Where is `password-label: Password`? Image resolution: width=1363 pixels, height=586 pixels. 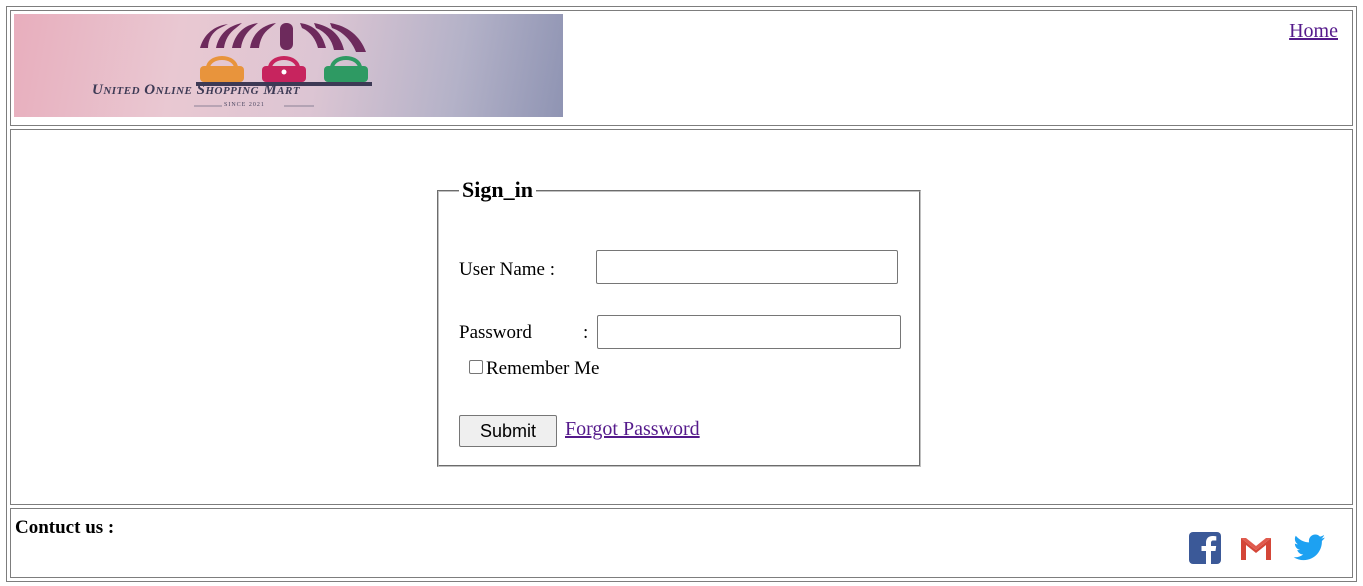
password-label: Password is located at coordinates (495, 332).